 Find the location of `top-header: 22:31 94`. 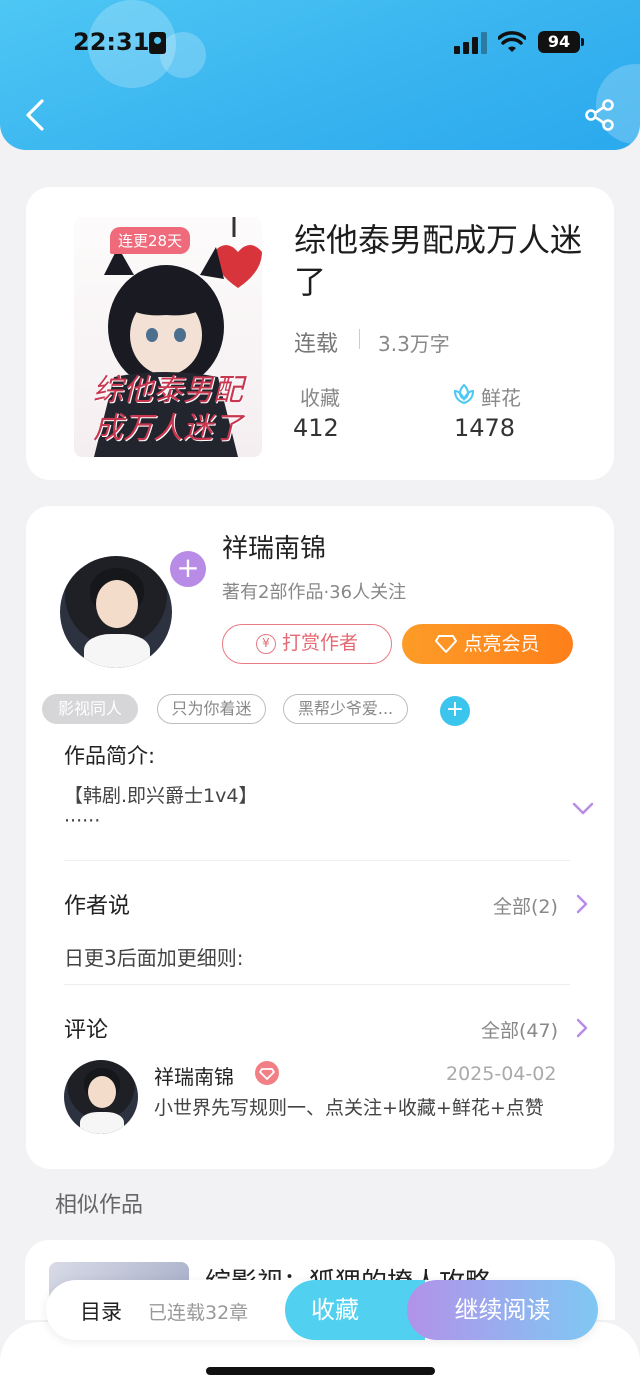

top-header: 22:31 94 is located at coordinates (320, 75).